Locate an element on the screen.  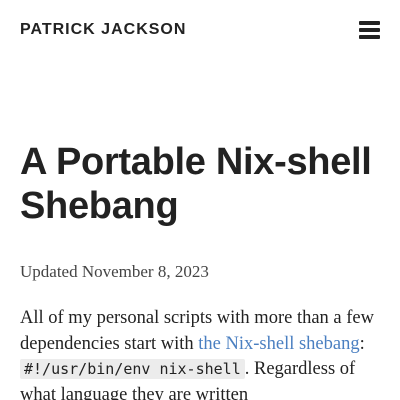
post-updated-date: Updated November 8, 2023 is located at coordinates (114, 271).